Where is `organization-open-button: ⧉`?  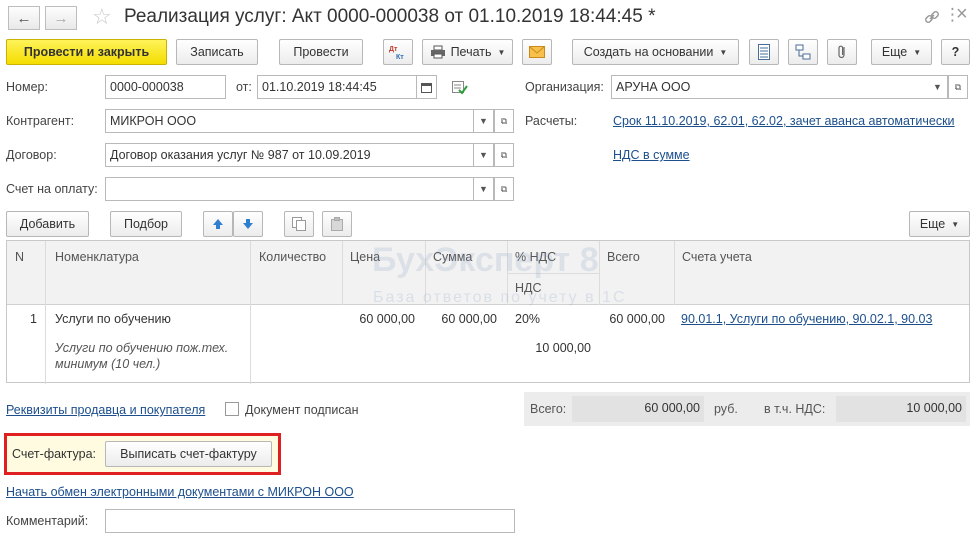
organization-open-button: ⧉ is located at coordinates (958, 87).